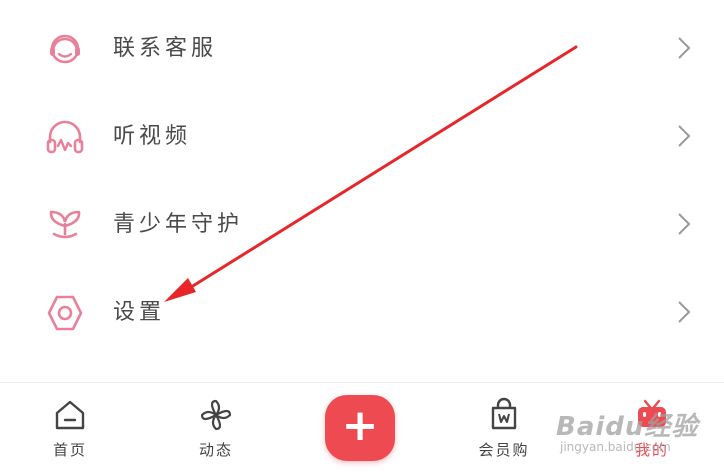  Describe the element at coordinates (651, 450) in the screenshot. I see `tab-label: 我的` at that location.